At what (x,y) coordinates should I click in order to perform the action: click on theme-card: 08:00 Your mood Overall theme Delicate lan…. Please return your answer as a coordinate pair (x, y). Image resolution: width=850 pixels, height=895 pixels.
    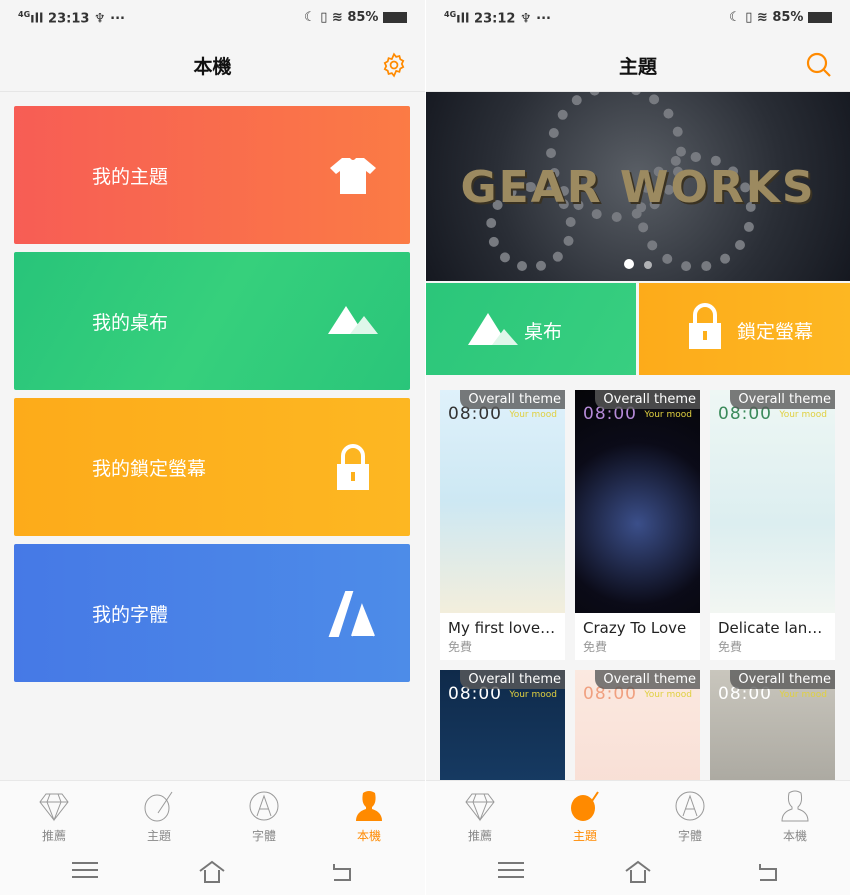
    Looking at the image, I should click on (772, 525).